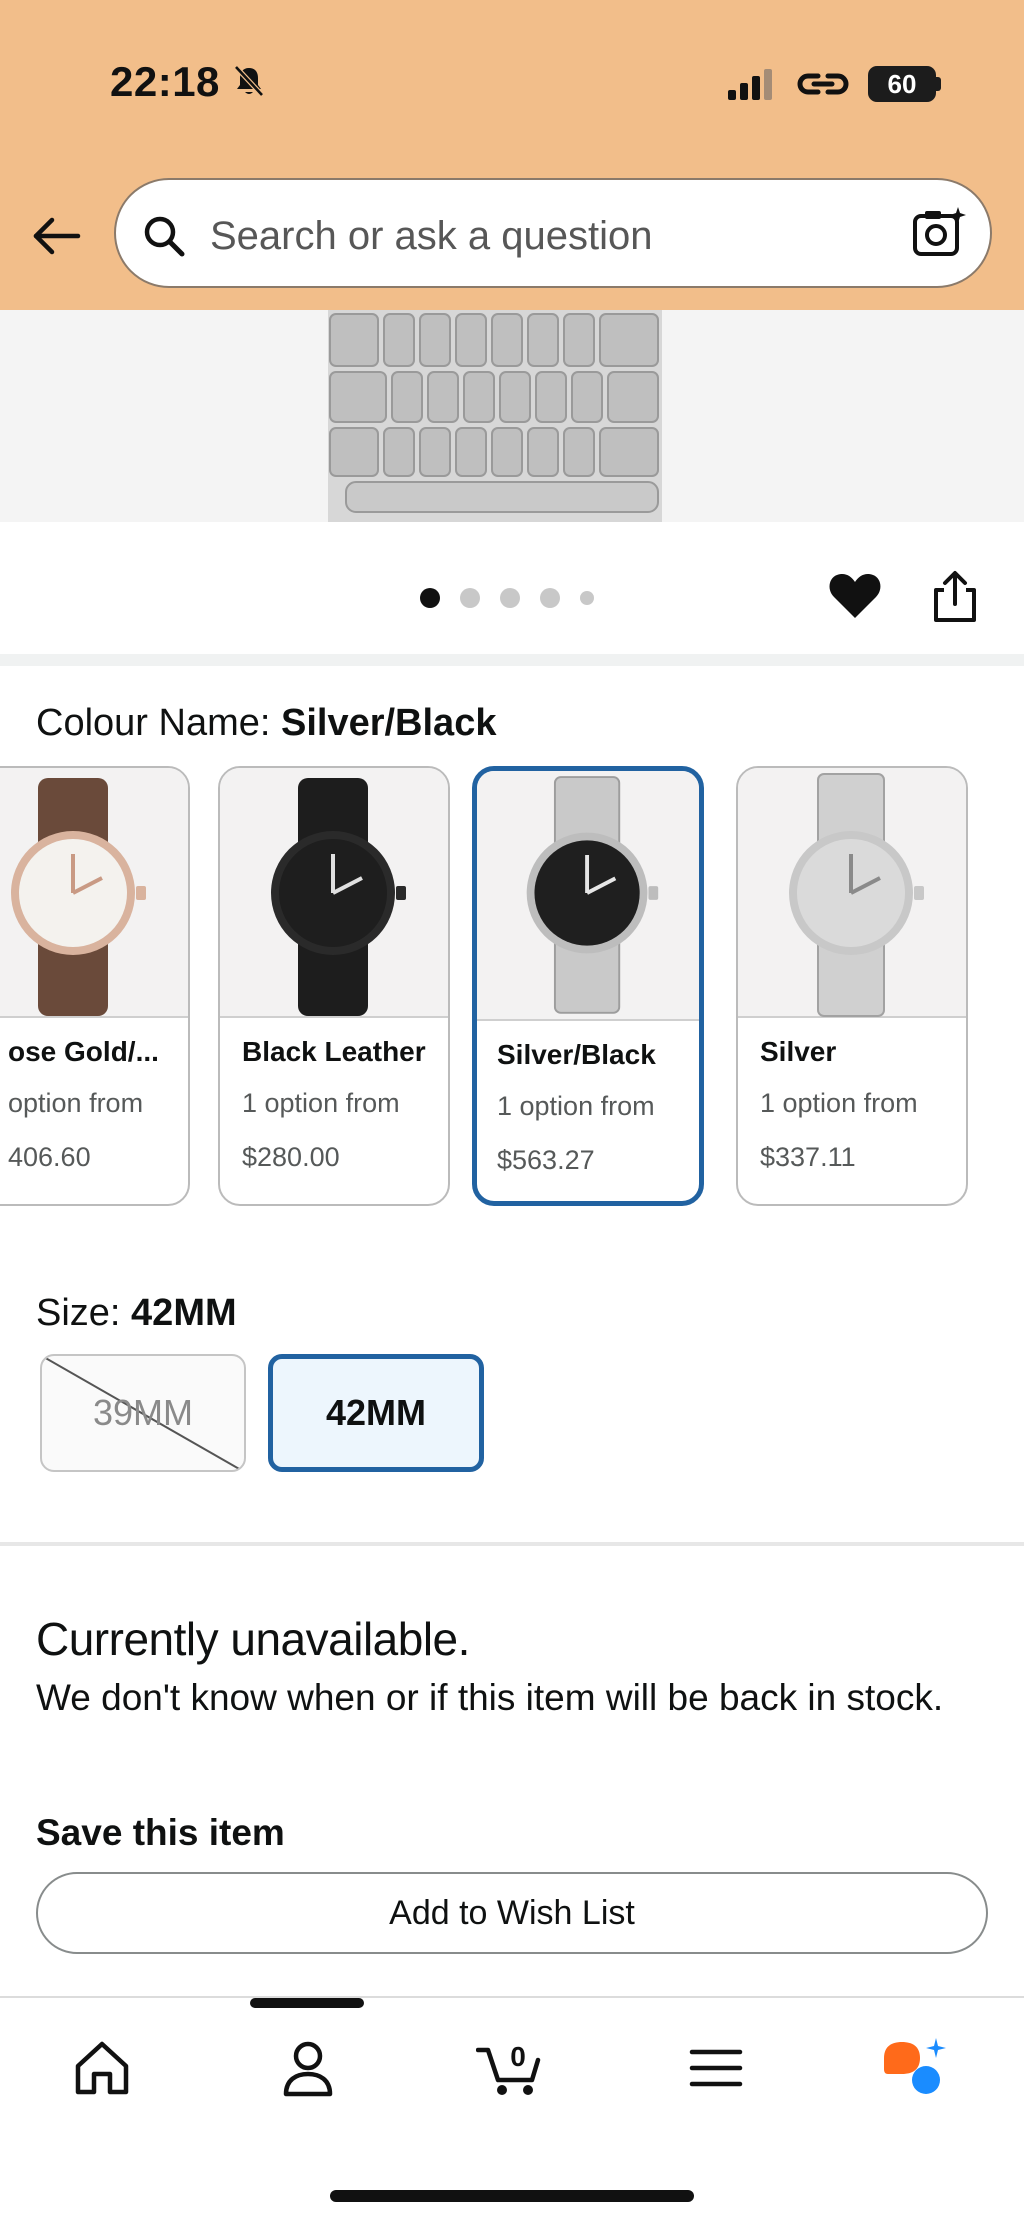  I want to click on battery-indicator: 60, so click(902, 84).